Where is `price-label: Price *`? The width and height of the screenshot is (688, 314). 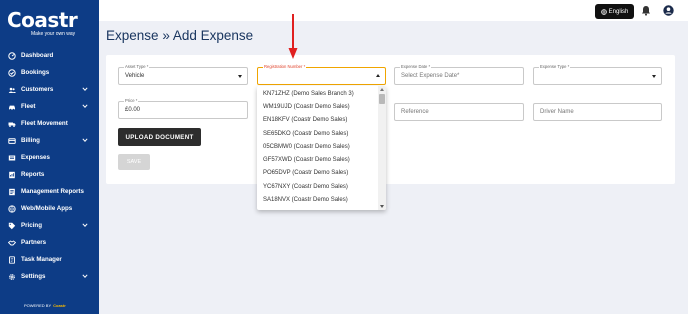
price-label: Price * is located at coordinates (131, 100).